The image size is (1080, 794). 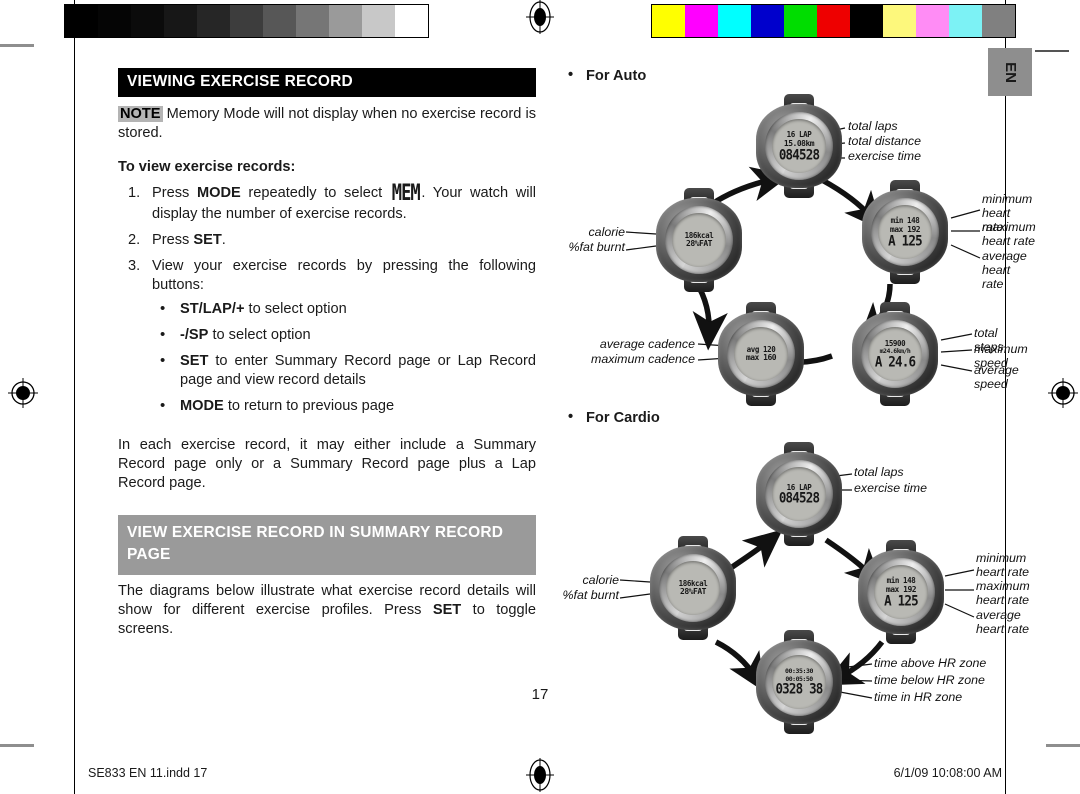 What do you see at coordinates (406, 193) in the screenshot?
I see `mem-icon: MEM` at bounding box center [406, 193].